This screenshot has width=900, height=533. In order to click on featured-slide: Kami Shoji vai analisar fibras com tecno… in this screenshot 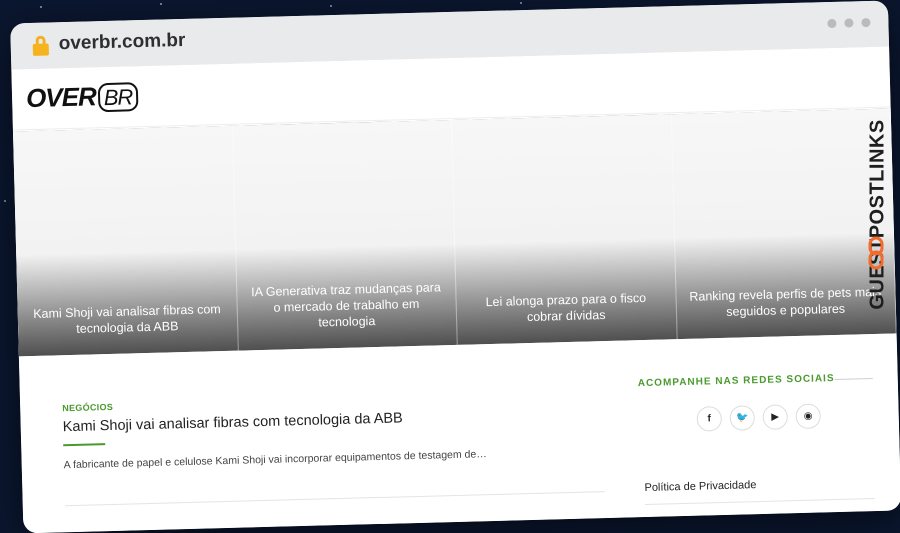, I will do `click(125, 241)`.